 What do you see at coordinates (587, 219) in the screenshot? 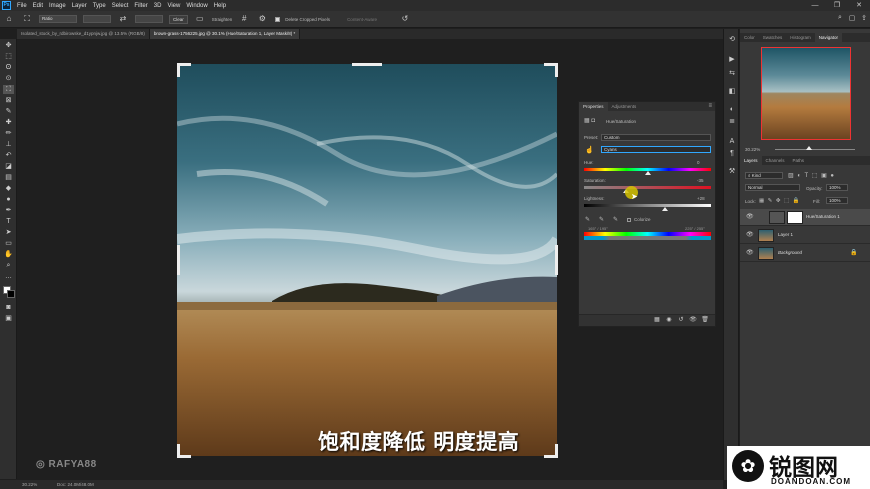
I see `eyedropper-icon: ✎` at bounding box center [587, 219].